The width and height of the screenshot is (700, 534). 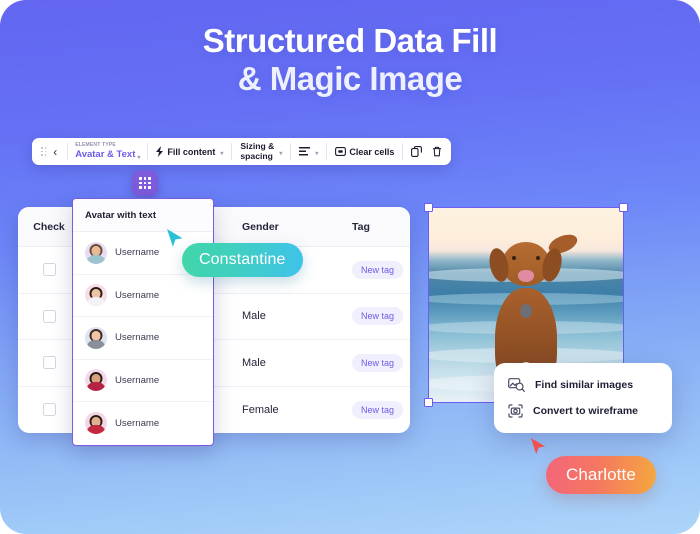 I want to click on clear-cells-button: Clear cells, so click(x=364, y=152).